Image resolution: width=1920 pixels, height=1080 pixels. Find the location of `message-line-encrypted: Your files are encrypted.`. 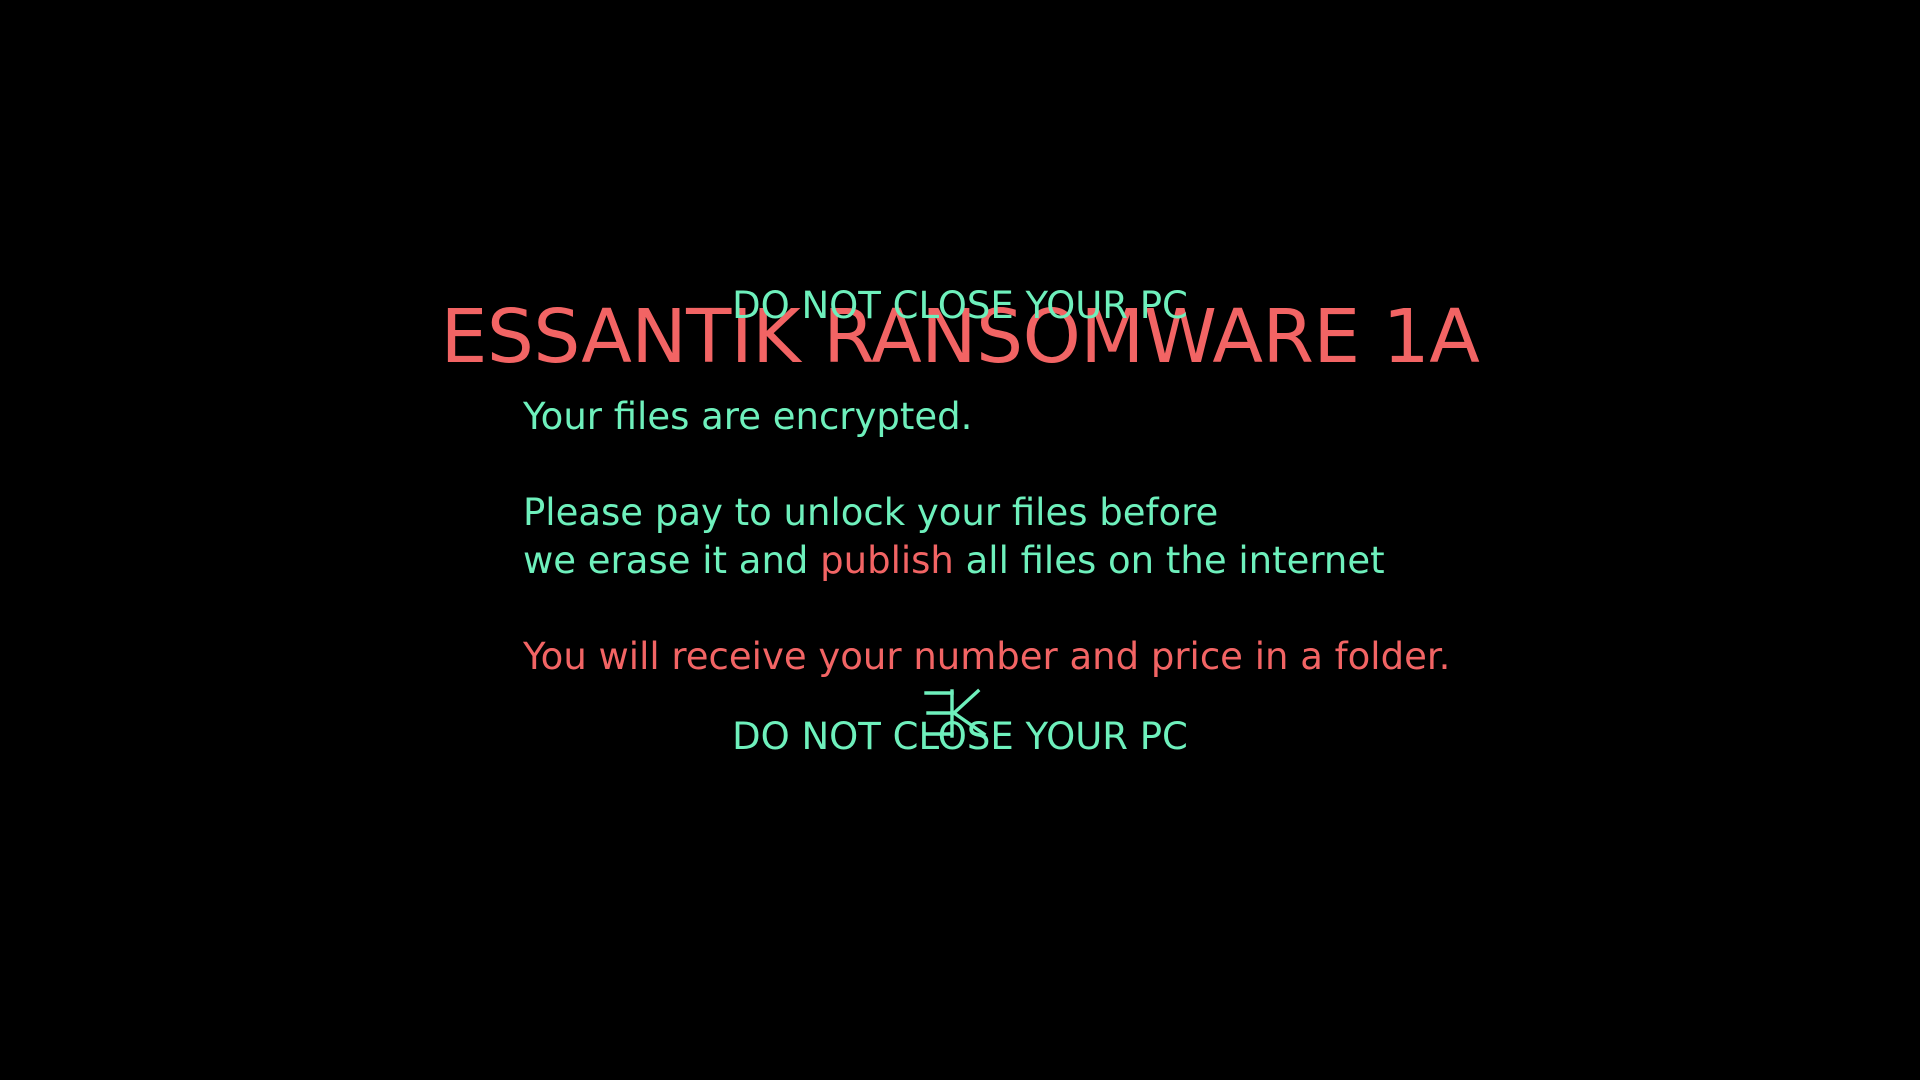

message-line-encrypted: Your files are encrypted. is located at coordinates (748, 416).